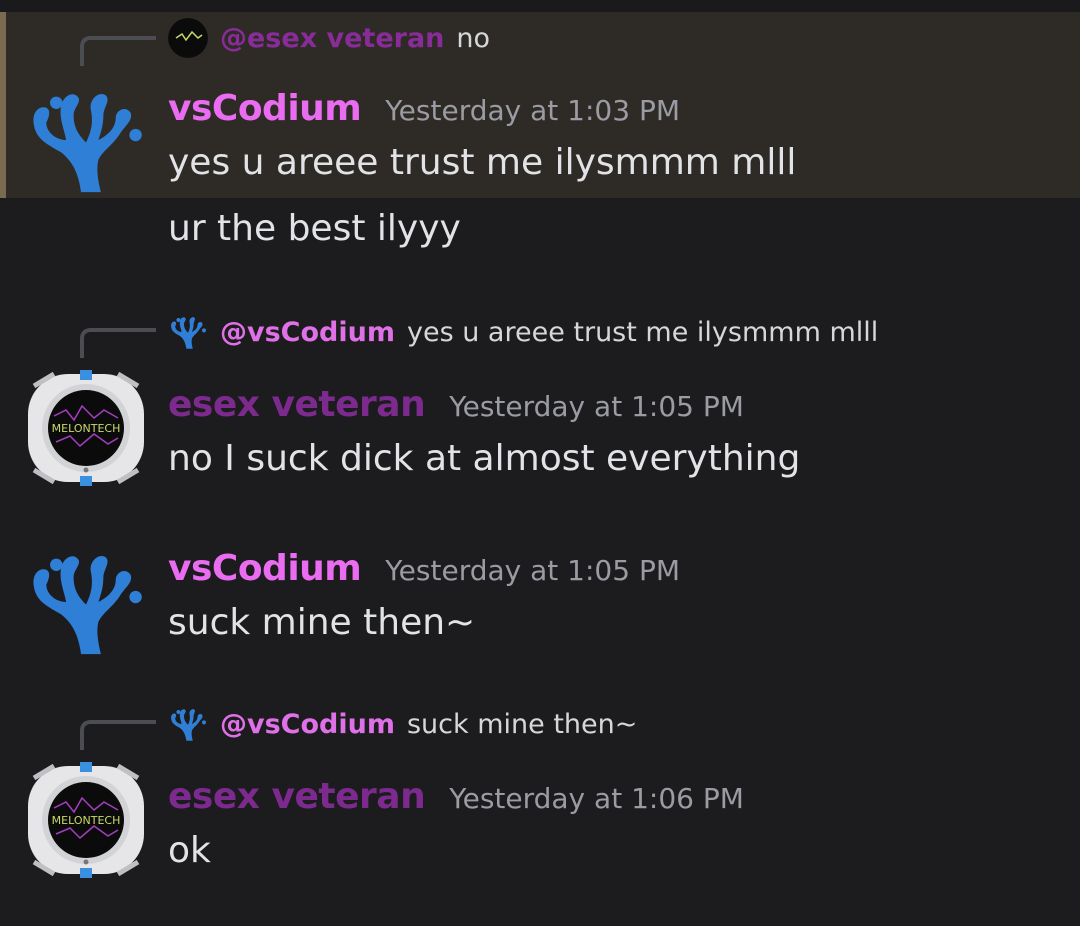  I want to click on message-text: no I suck dick at almost everything, so click(484, 458).